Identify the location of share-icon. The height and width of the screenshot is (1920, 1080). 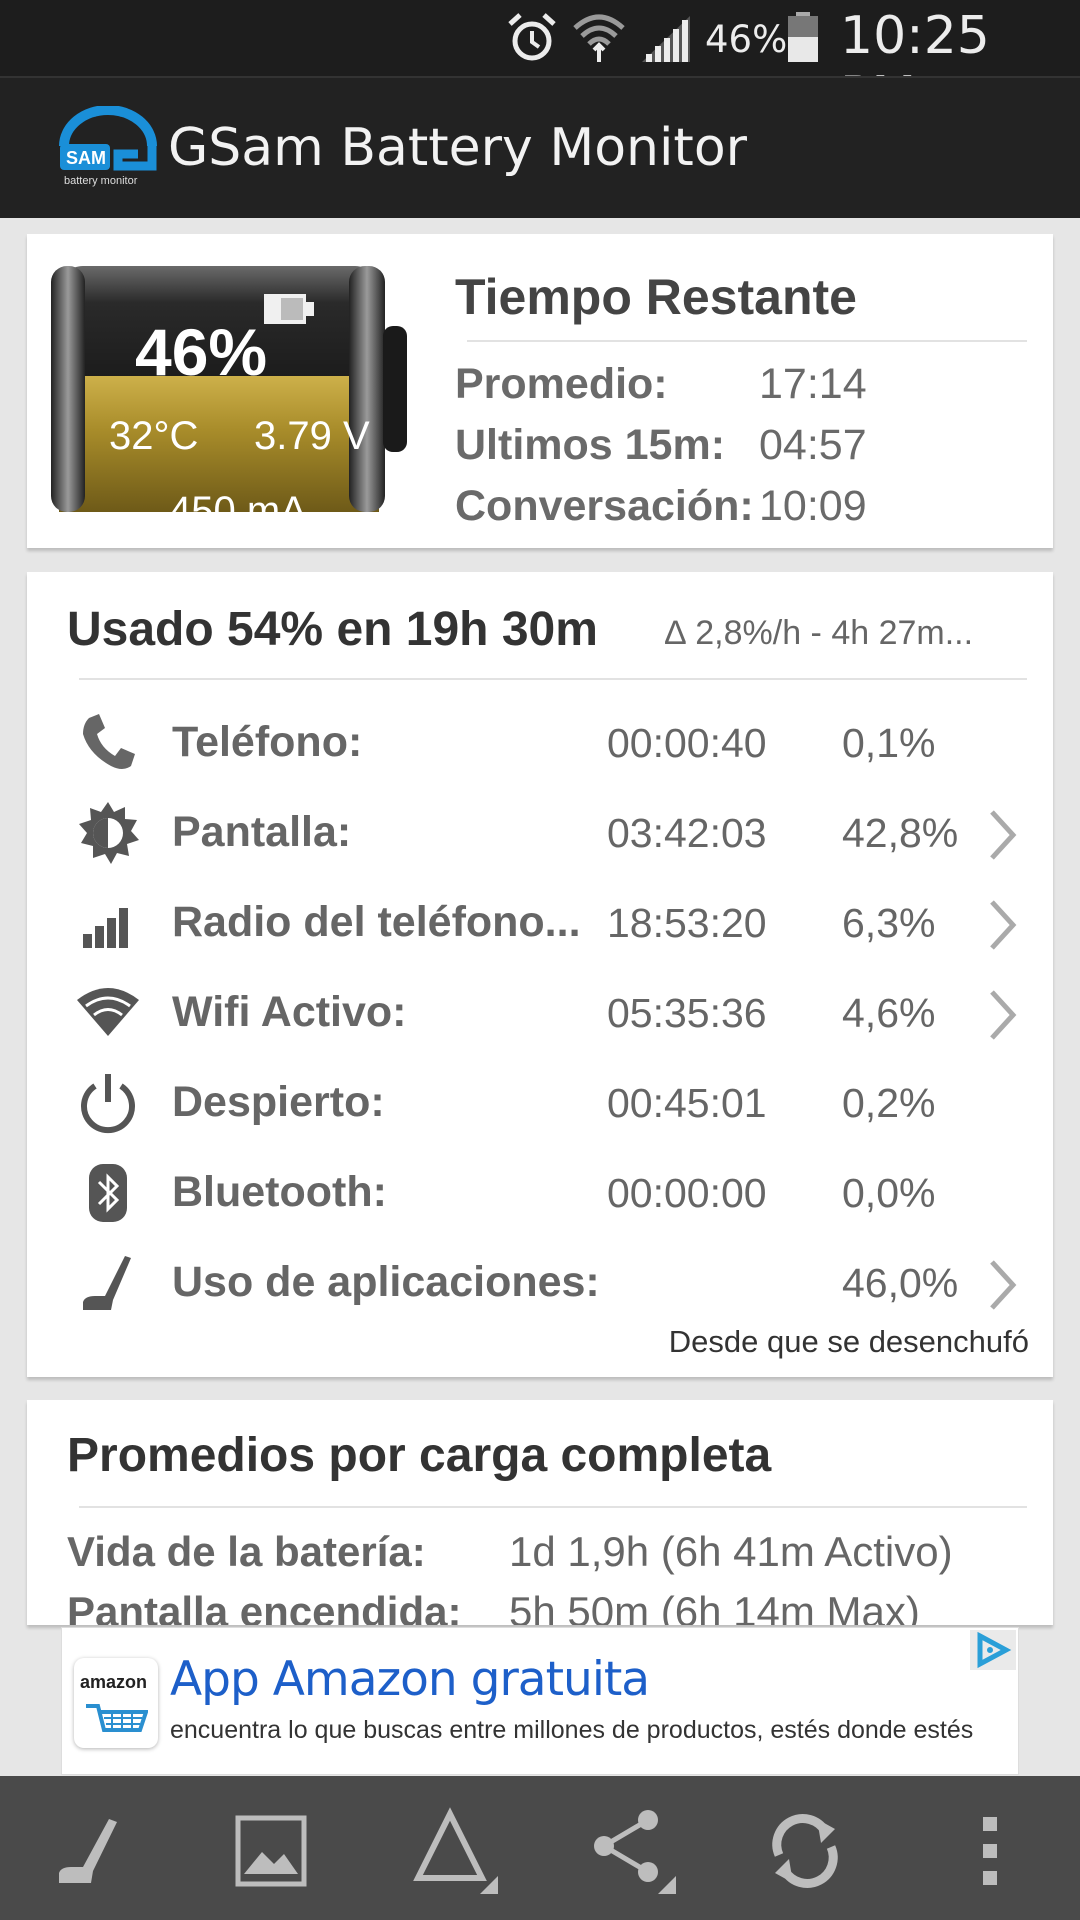
(635, 1852).